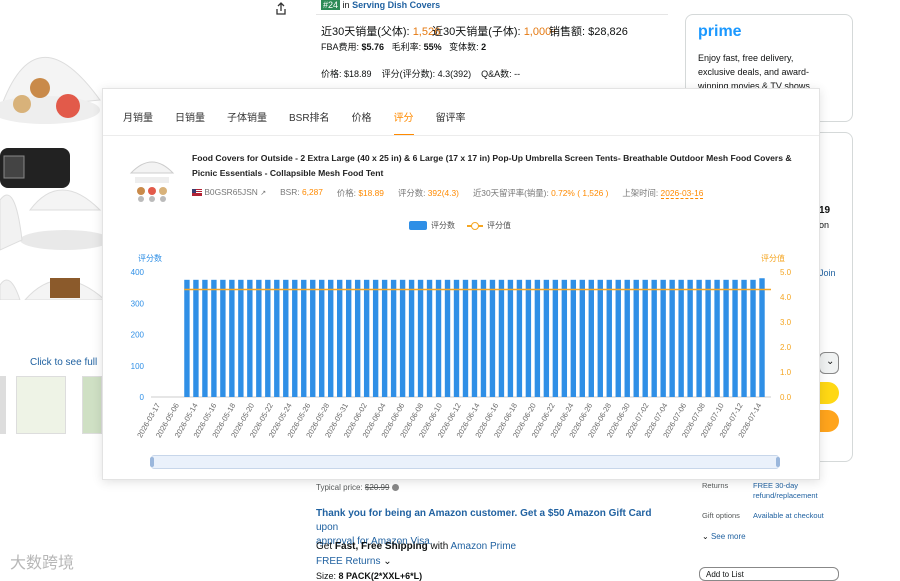 The image size is (900, 581). What do you see at coordinates (42, 561) in the screenshot?
I see `watermark-logo: 大数跨境` at bounding box center [42, 561].